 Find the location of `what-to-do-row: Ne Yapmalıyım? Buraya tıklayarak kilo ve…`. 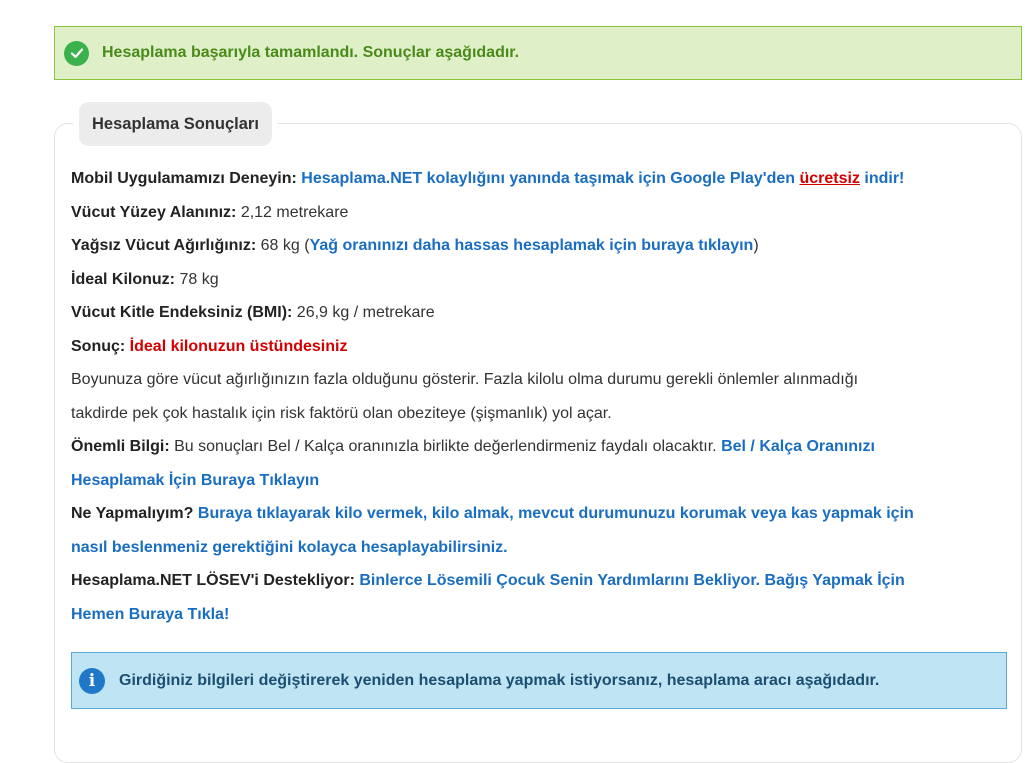

what-to-do-row: Ne Yapmalıyım? Buraya tıklayarak kilo ve… is located at coordinates (538, 514).